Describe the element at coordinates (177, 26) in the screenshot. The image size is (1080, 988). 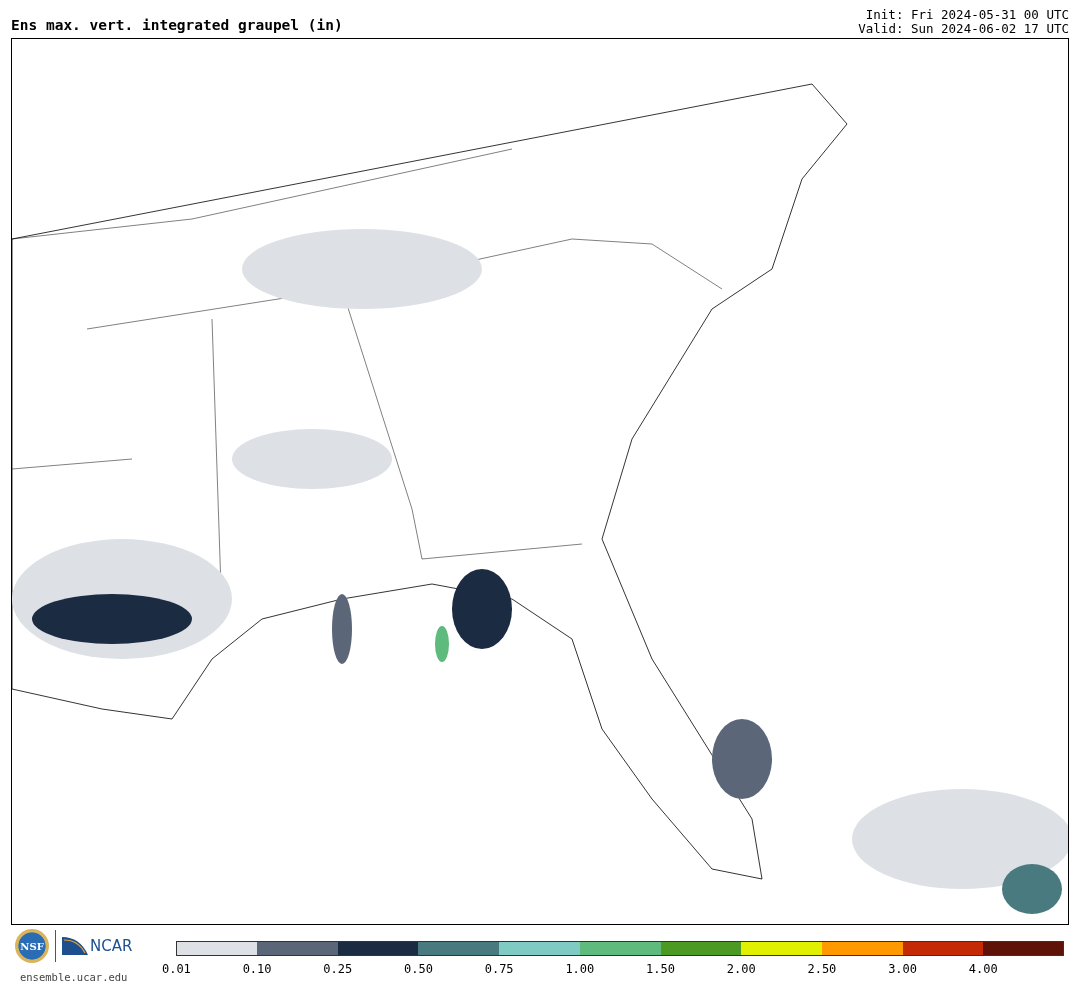
I see `chart-title: Ens max. vert. integrated graupel (in)` at that location.